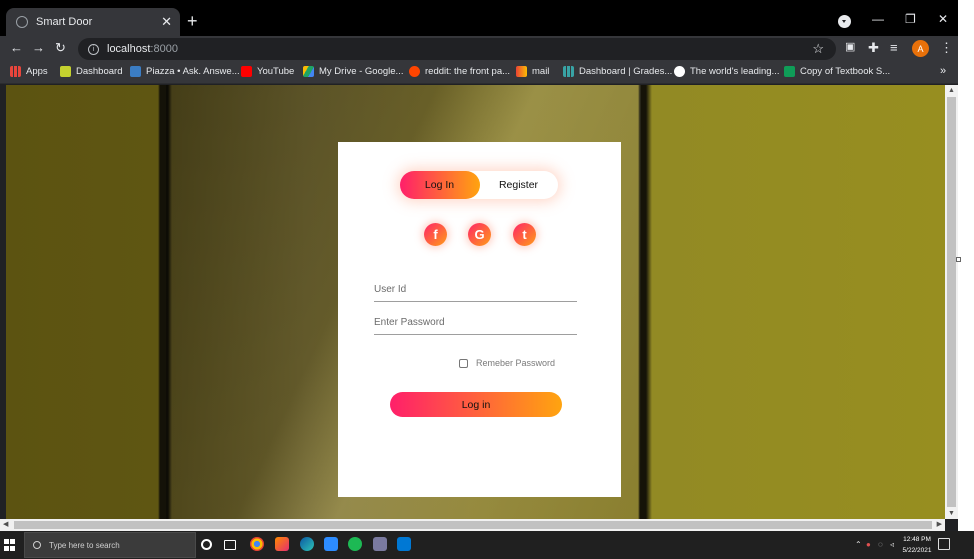 The image size is (974, 559). I want to click on back-icon: ←, so click(16, 47).